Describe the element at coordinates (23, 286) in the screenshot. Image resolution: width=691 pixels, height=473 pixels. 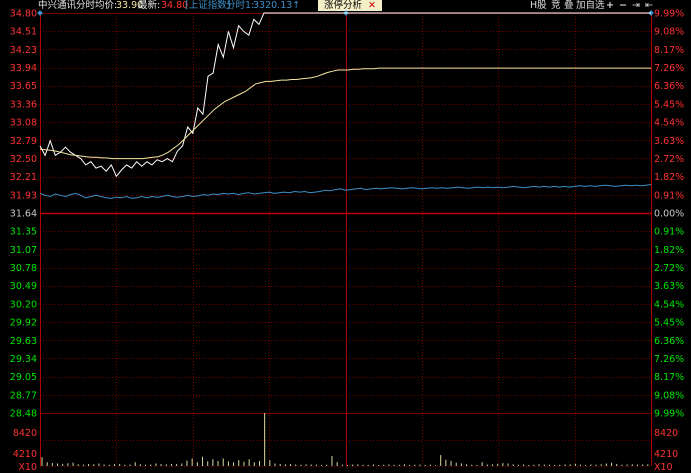
I see `price-tick-label: 30.49` at that location.